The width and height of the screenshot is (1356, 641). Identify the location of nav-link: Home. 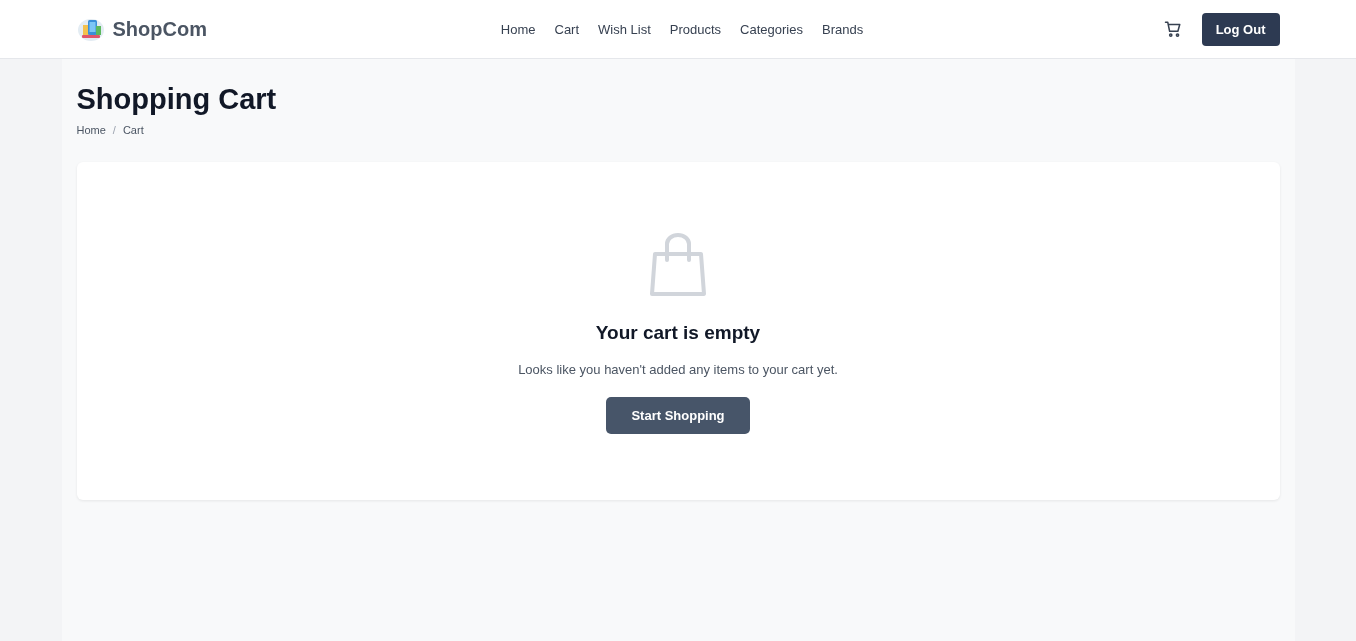
(518, 29).